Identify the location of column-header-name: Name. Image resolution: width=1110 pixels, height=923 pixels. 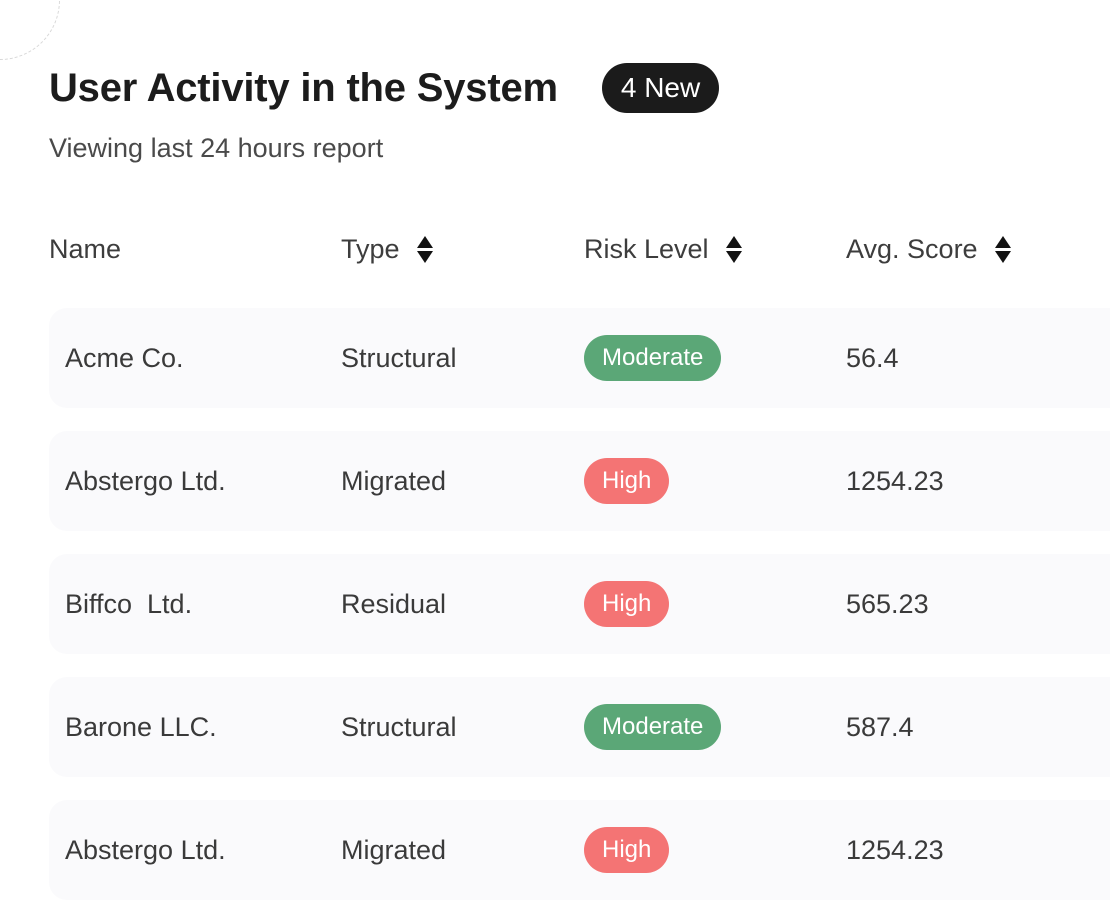
(85, 249).